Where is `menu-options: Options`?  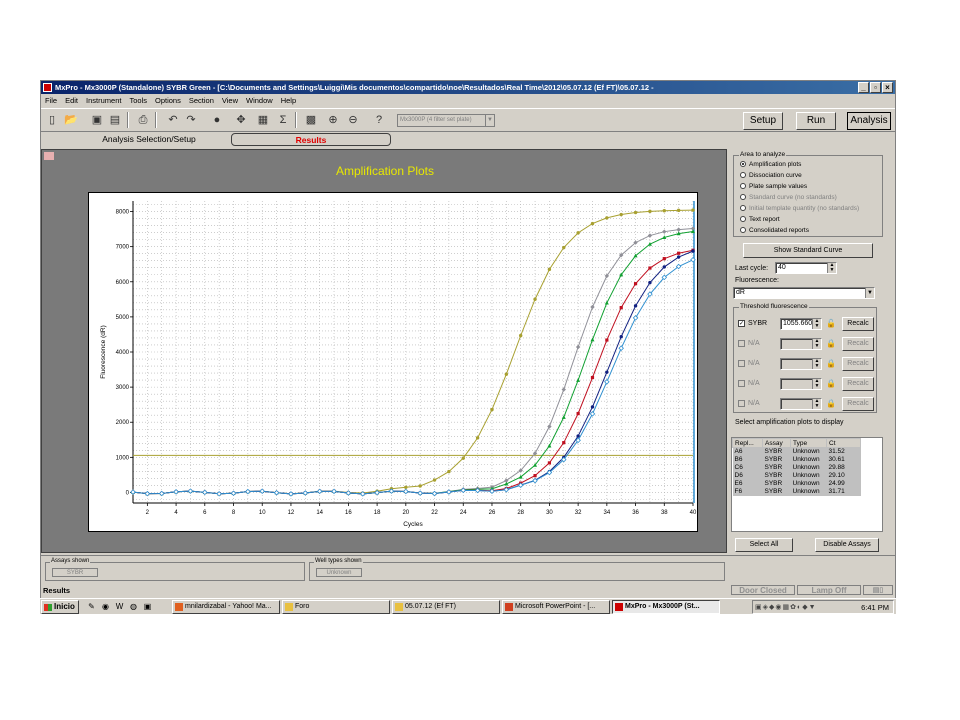 menu-options: Options is located at coordinates (168, 101).